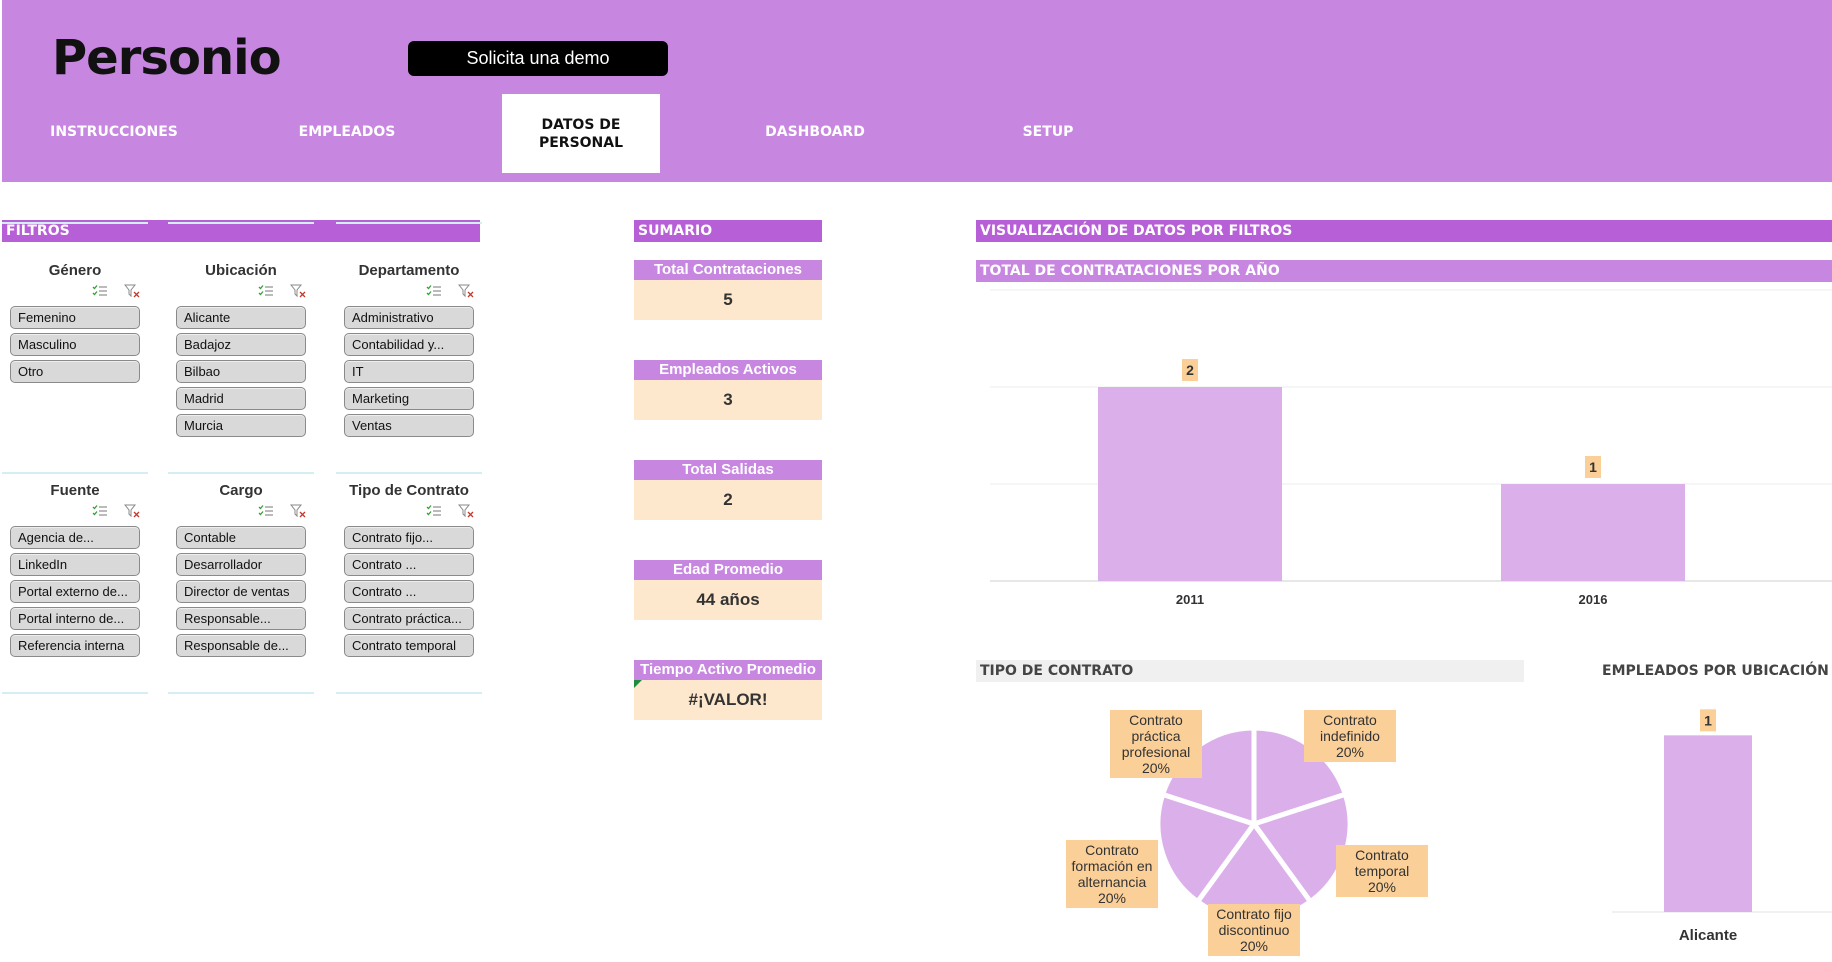 Image resolution: width=1832 pixels, height=962 pixels. Describe the element at coordinates (409, 645) in the screenshot. I see `slicer-item: Contrato temporal` at that location.